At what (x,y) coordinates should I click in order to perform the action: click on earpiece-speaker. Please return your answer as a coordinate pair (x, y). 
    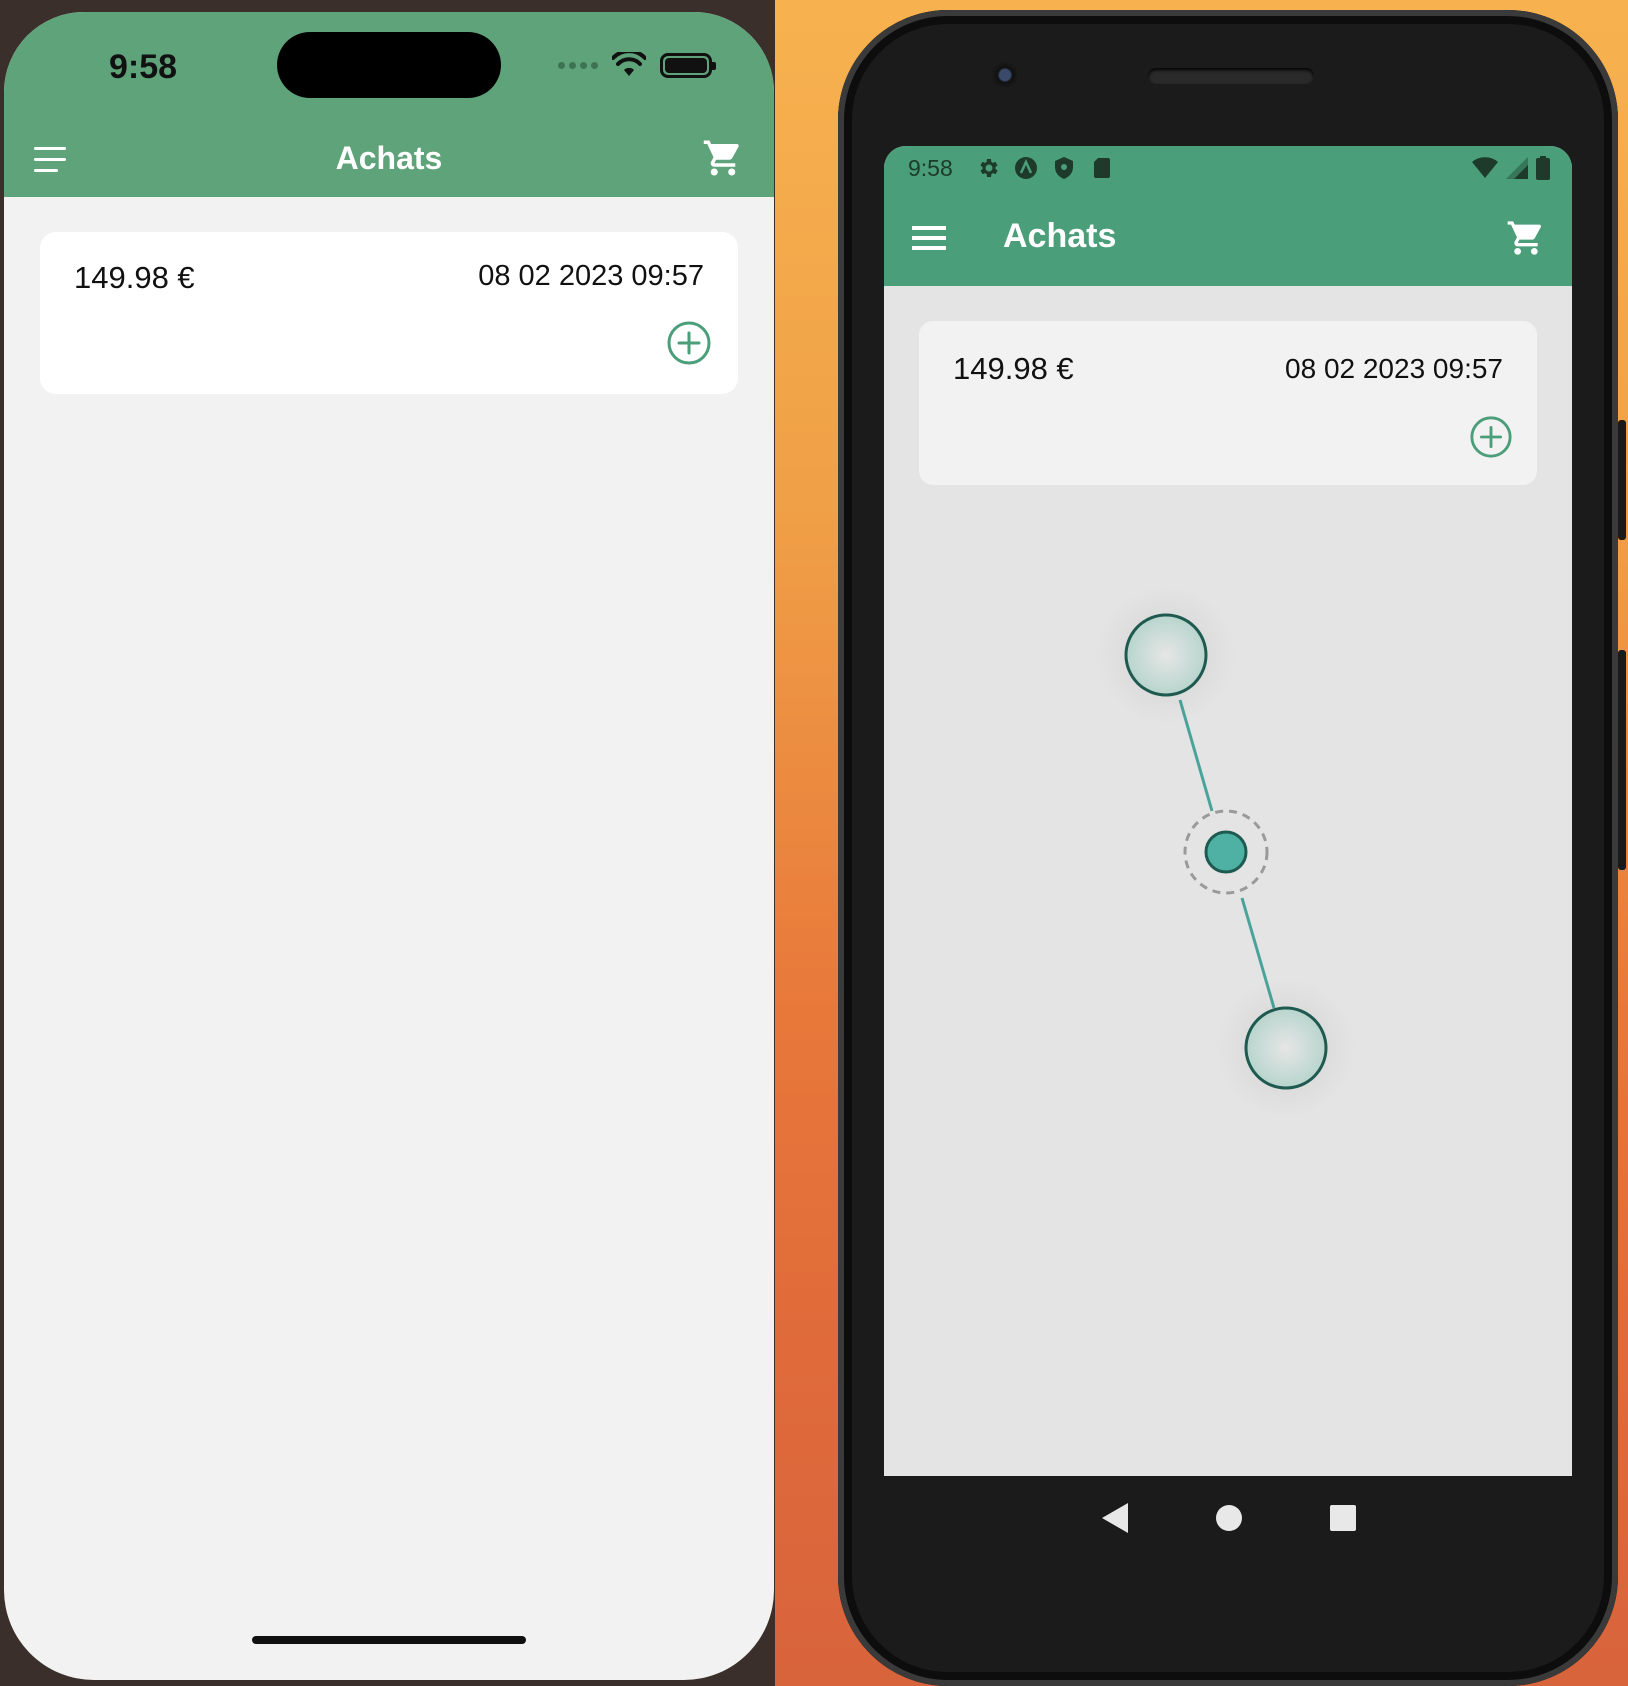
    Looking at the image, I should click on (1231, 76).